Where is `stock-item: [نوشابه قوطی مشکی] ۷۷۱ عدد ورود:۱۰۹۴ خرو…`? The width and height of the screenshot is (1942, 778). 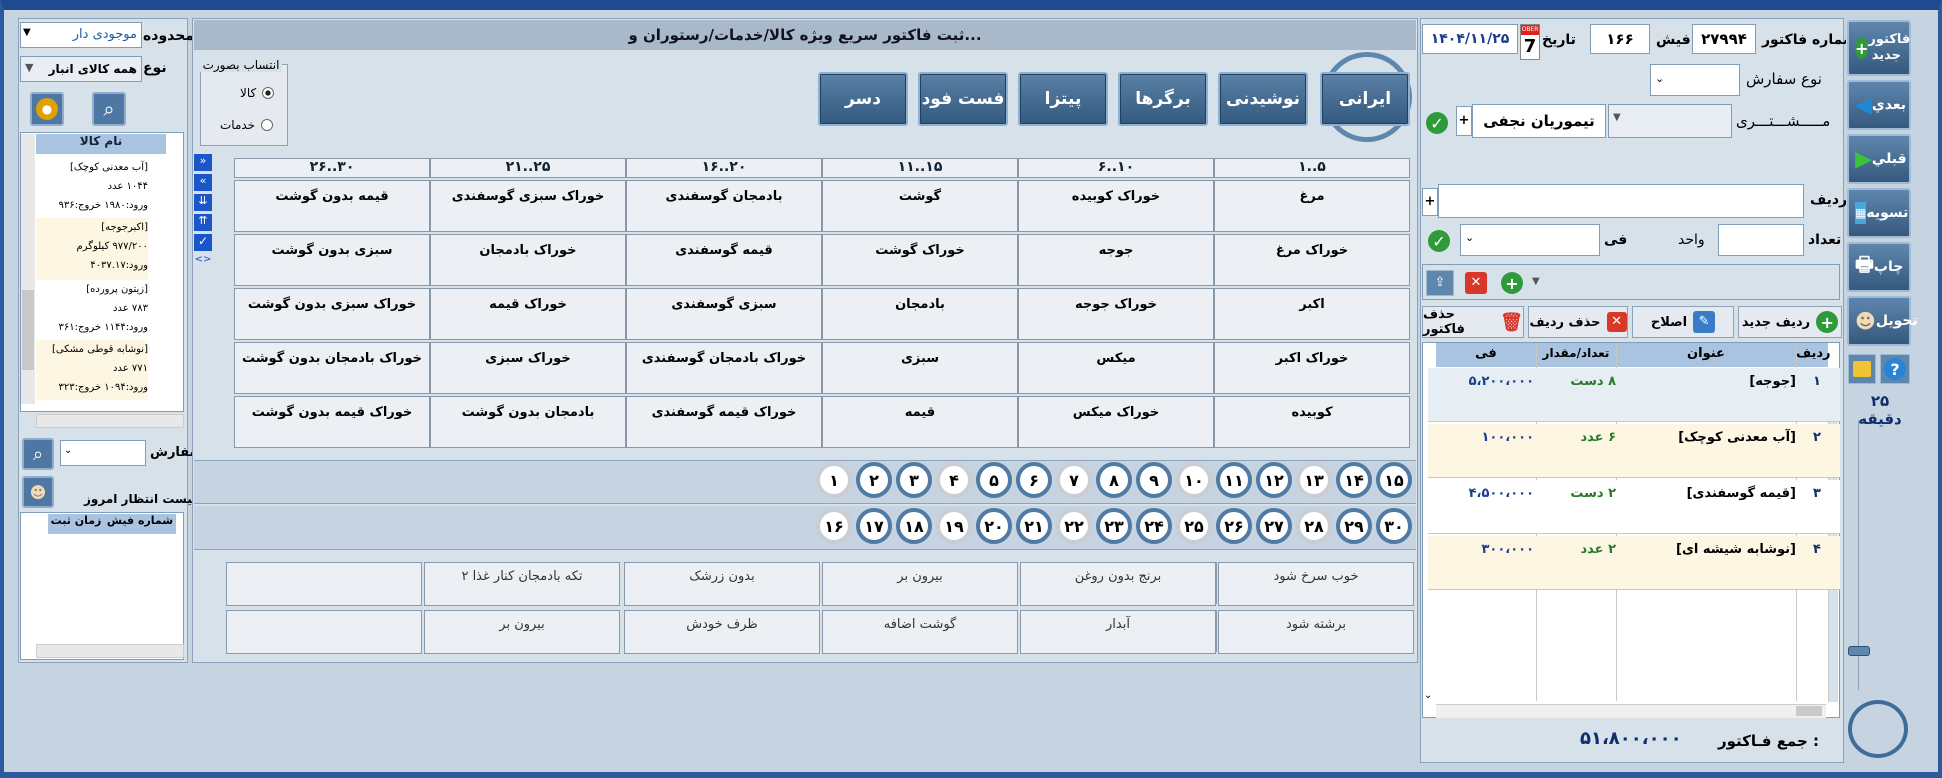
stock-item: [نوشابه قوطی مشکی] ۷۷۱ عدد ورود:۱۰۹۴ خرو… is located at coordinates (92, 370).